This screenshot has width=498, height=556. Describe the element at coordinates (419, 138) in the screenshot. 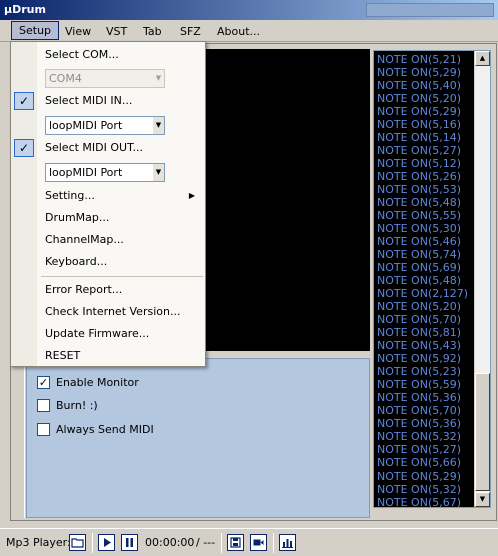

I see `midi-log-line: NOTE ON(5,14)` at that location.